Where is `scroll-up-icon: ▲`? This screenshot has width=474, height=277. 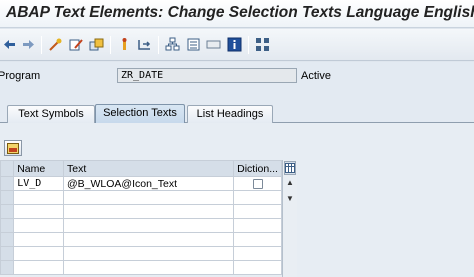
scroll-up-icon: ▲ is located at coordinates (290, 182).